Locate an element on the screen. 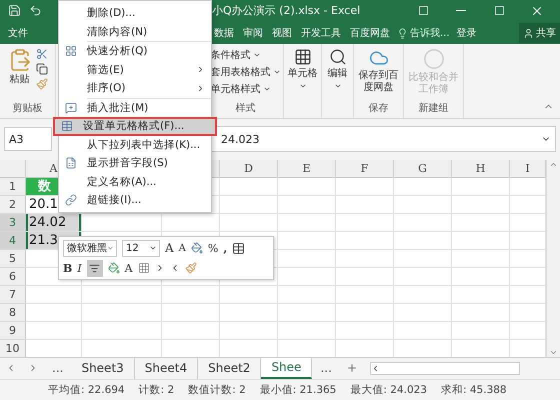 The height and width of the screenshot is (400, 560). row-header: 9 is located at coordinates (13, 331).